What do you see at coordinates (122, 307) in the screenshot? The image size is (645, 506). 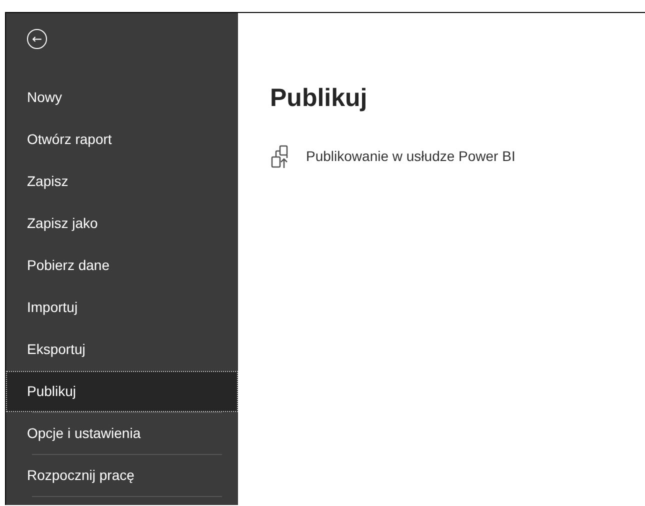 I see `menu-item: Importuj` at bounding box center [122, 307].